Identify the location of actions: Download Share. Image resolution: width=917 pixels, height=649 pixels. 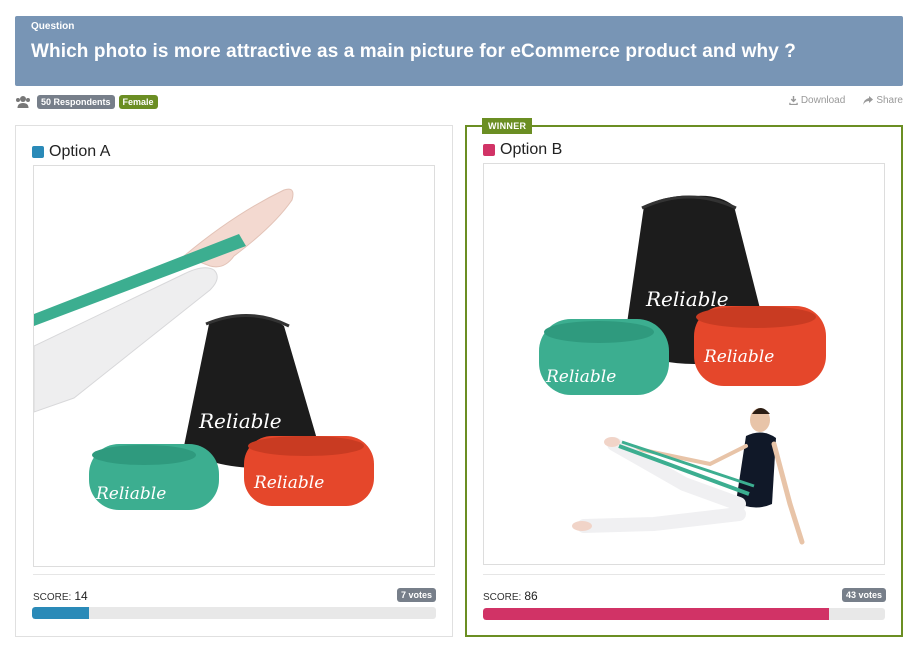
(846, 100).